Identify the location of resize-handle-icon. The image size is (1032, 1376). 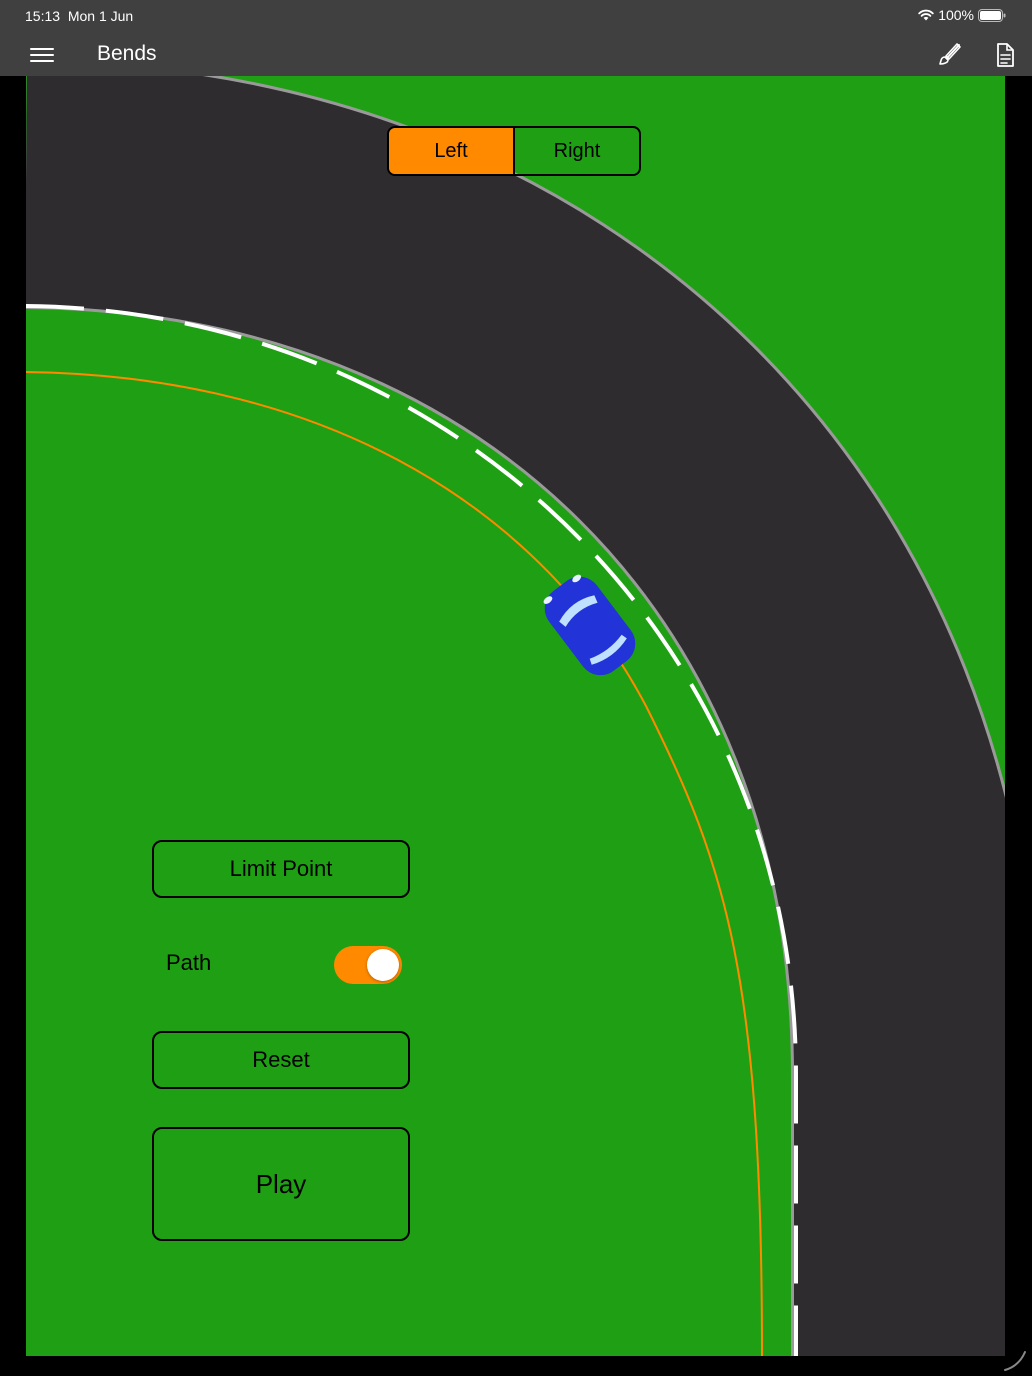
(1015, 1361).